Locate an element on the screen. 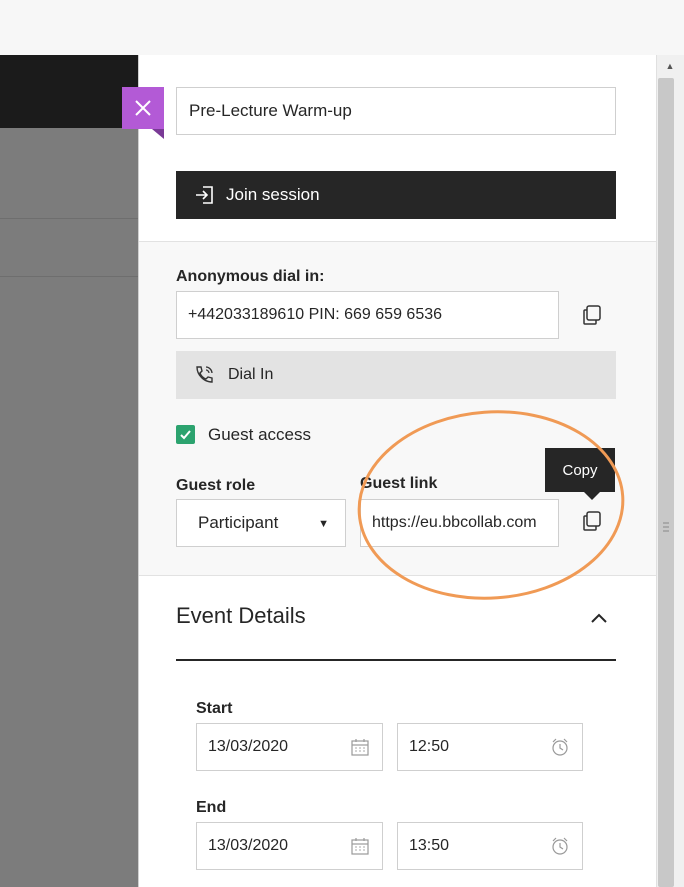 The height and width of the screenshot is (887, 684). session-title-input: Pre-Lecture Warm-up is located at coordinates (396, 111).